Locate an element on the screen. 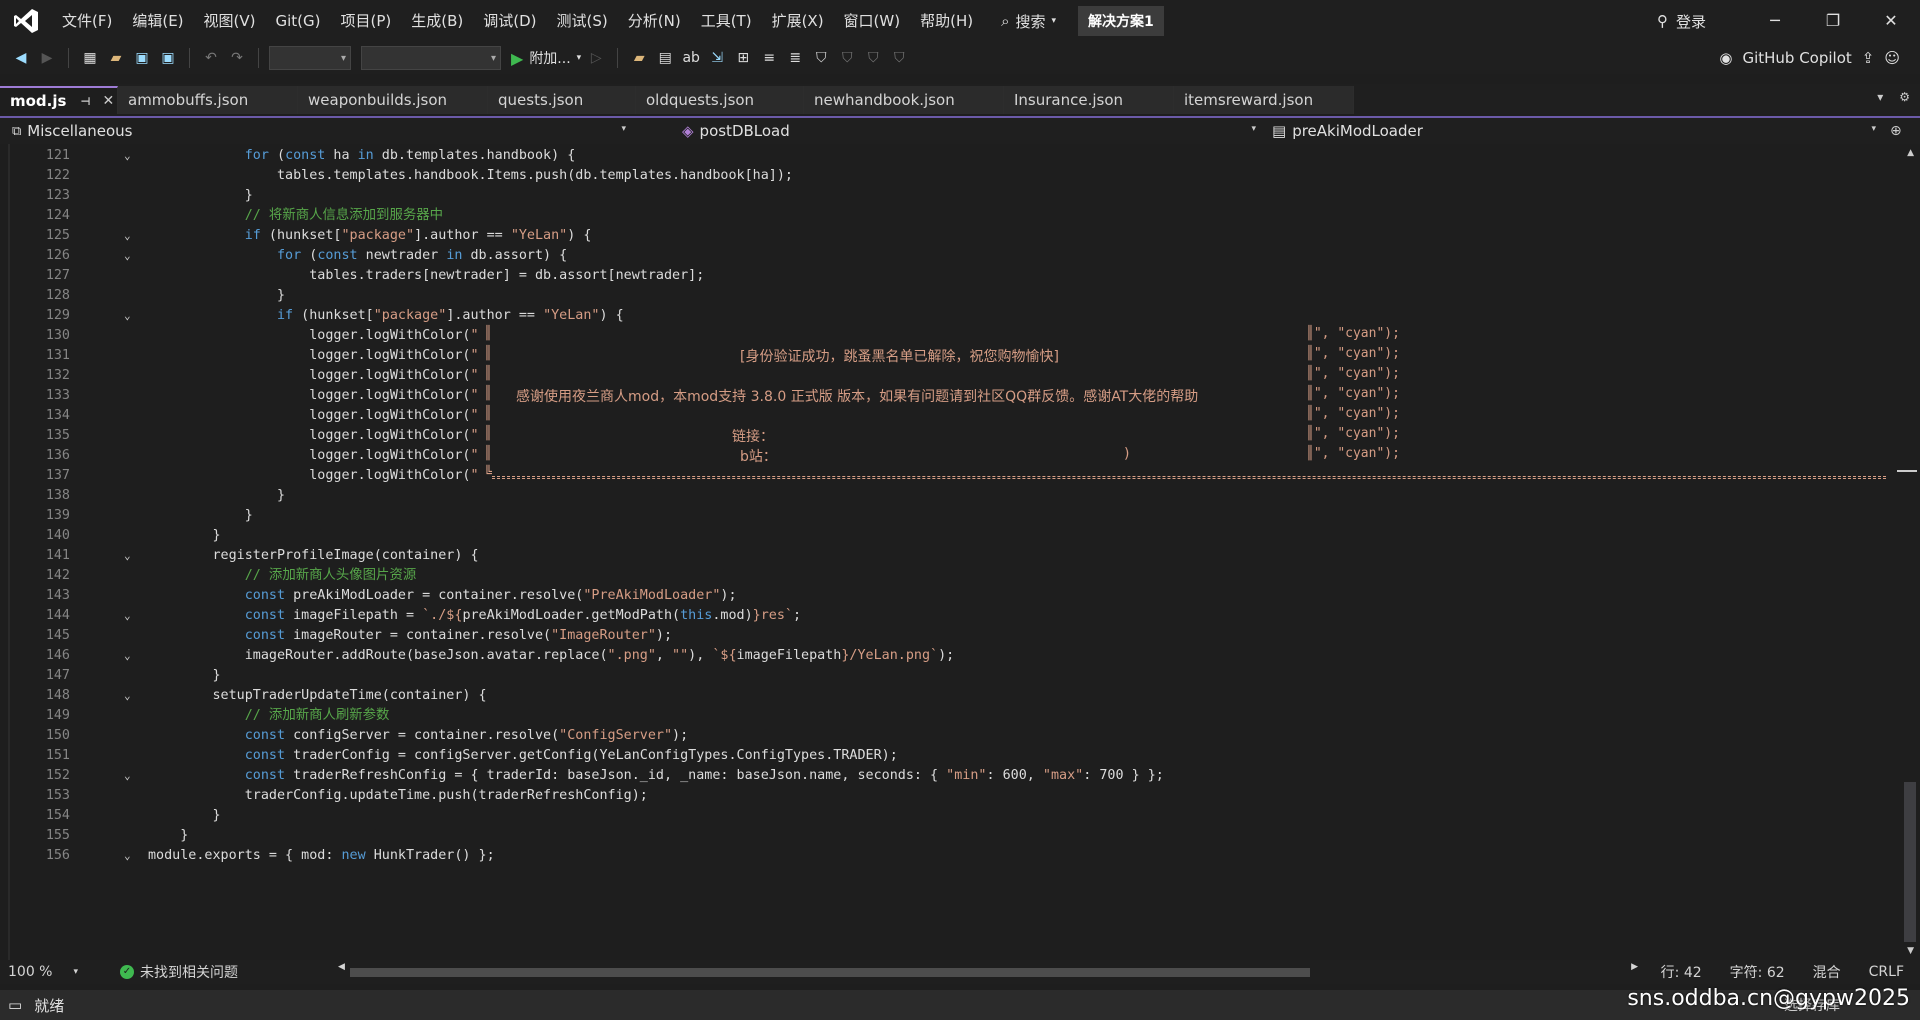 This screenshot has height=1020, width=1920. code-line: 148 ⌄ setupTraderUpdateTime(container) { is located at coordinates (945, 696).